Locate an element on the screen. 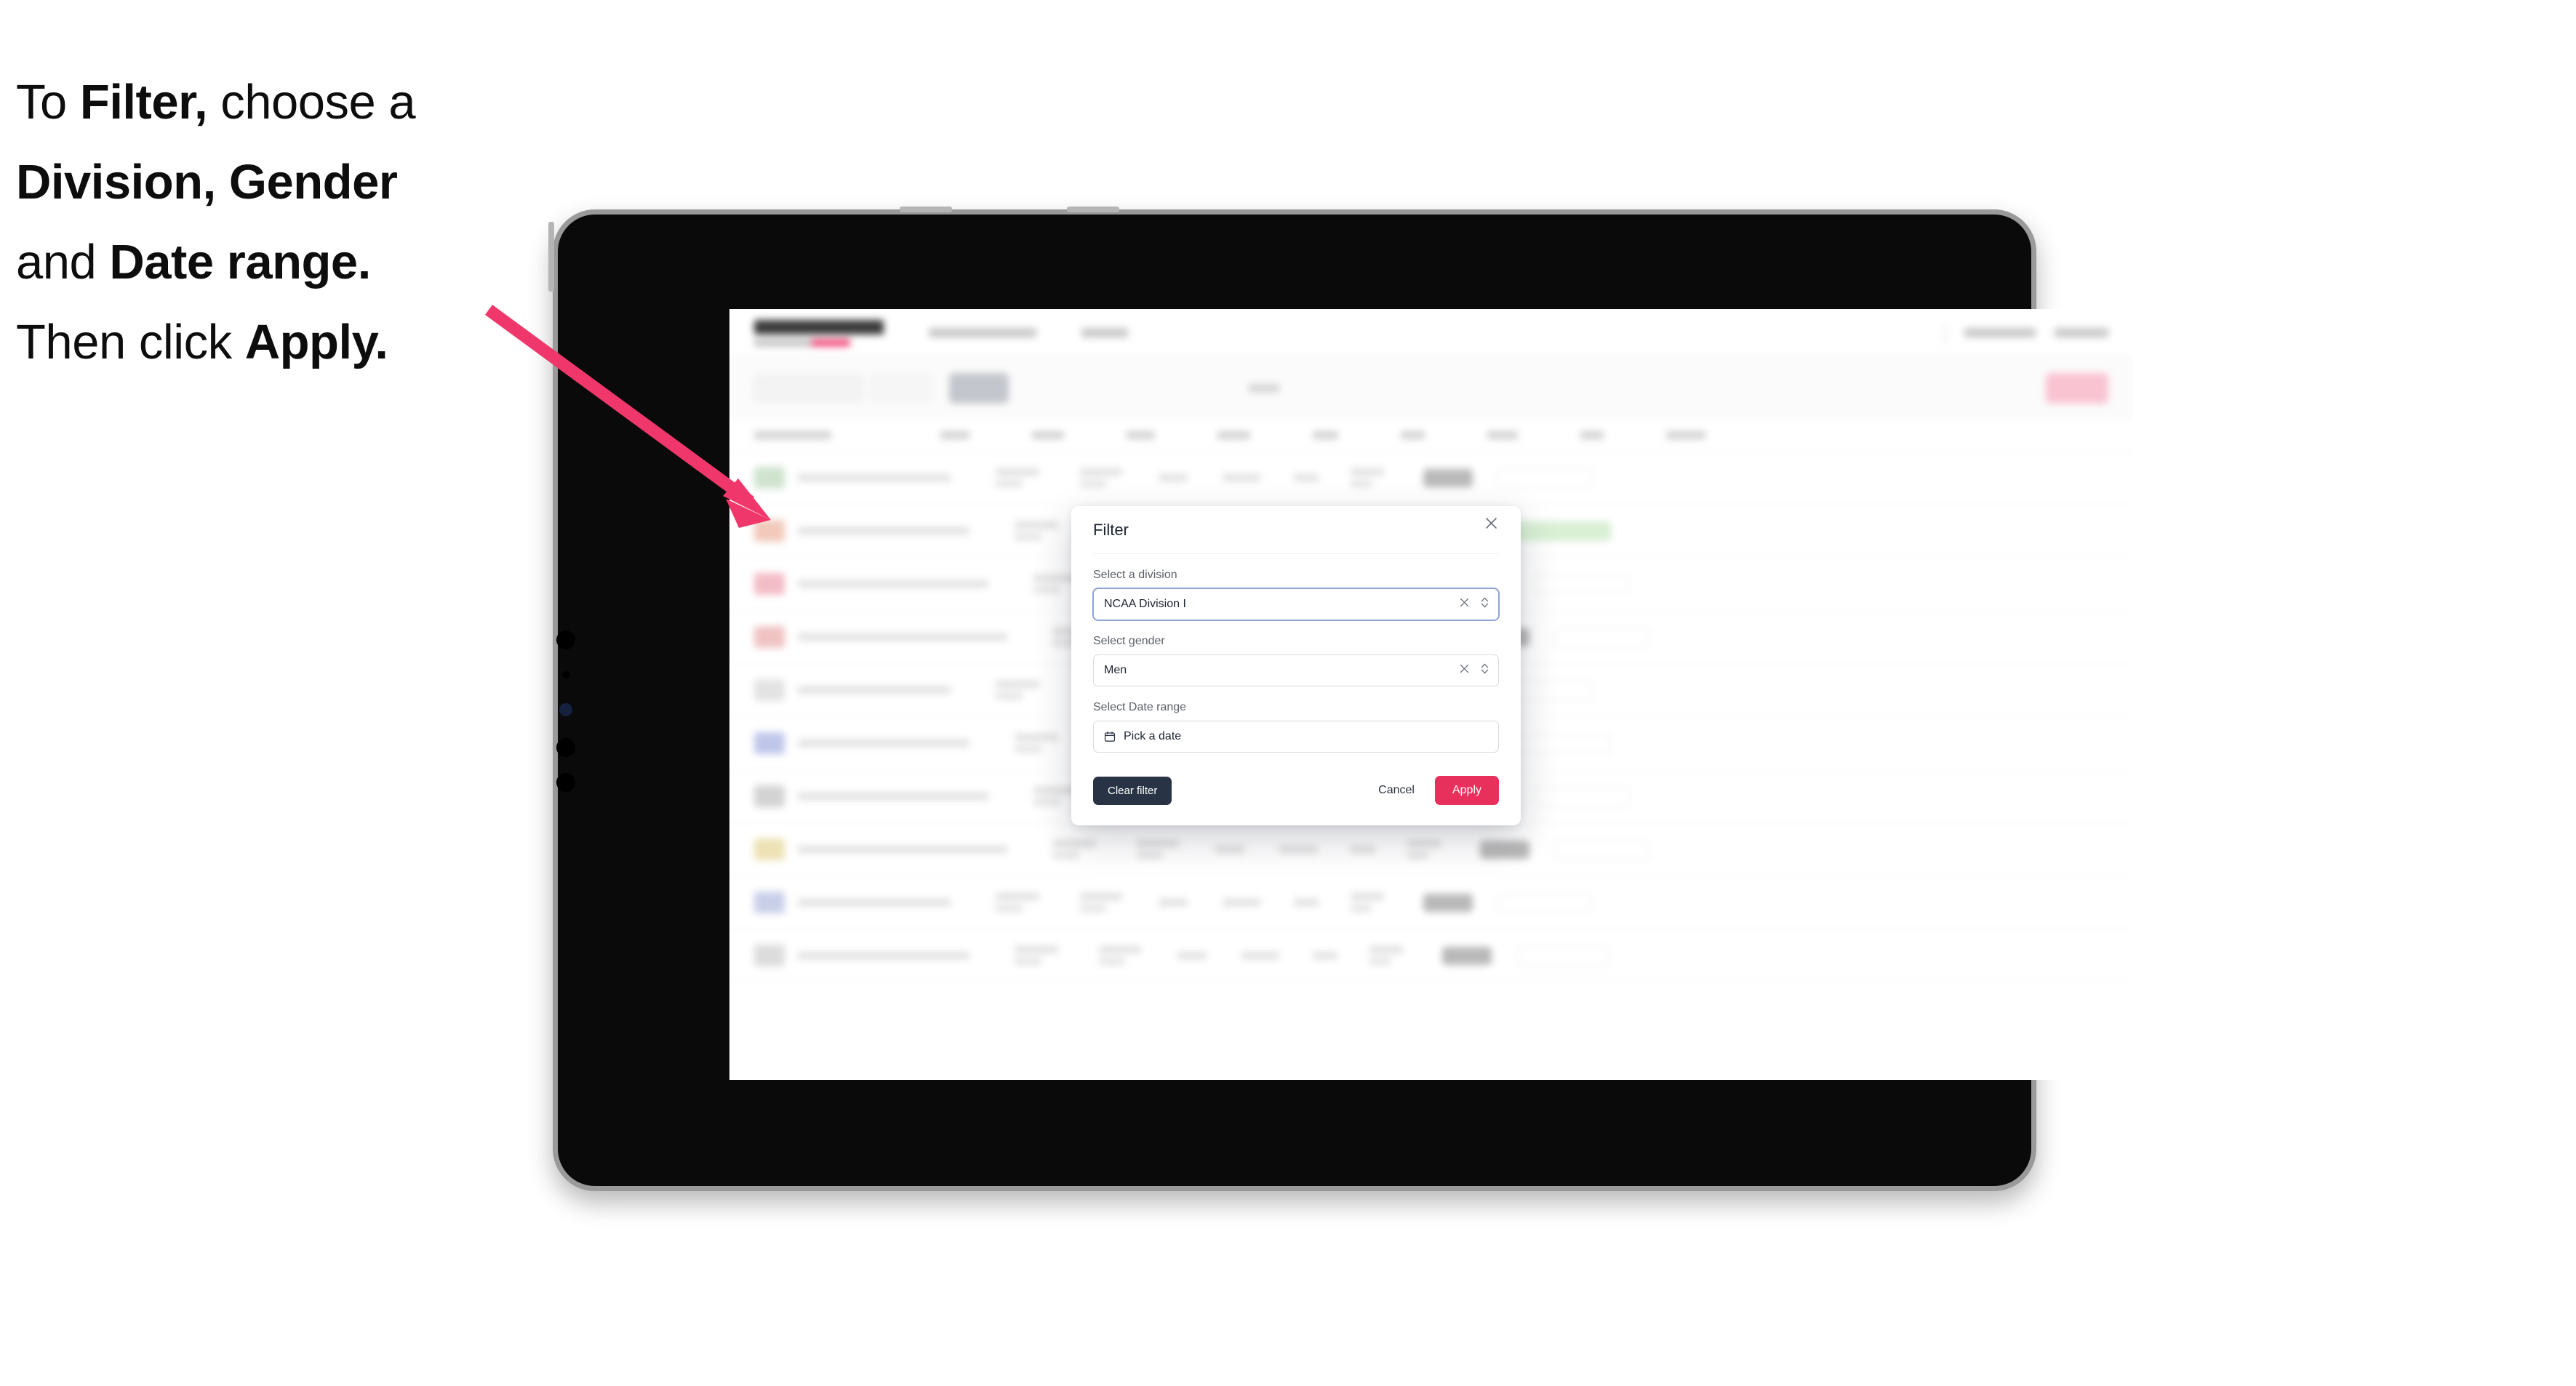 The width and height of the screenshot is (2576, 1386). date-range-label: Select Date range is located at coordinates (1140, 707).